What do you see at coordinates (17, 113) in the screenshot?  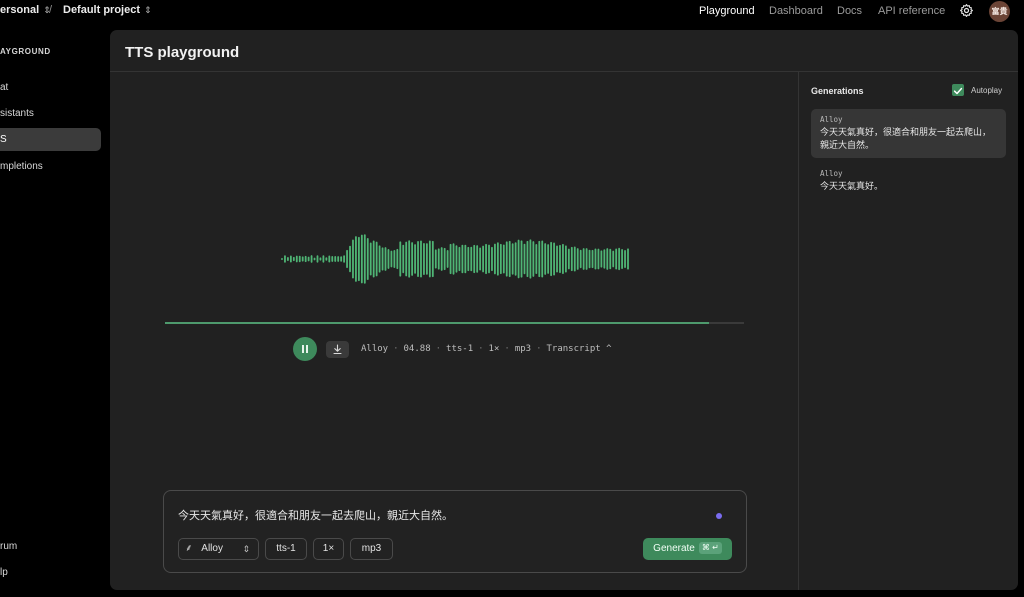 I see `sidebar-item-label: sistants` at bounding box center [17, 113].